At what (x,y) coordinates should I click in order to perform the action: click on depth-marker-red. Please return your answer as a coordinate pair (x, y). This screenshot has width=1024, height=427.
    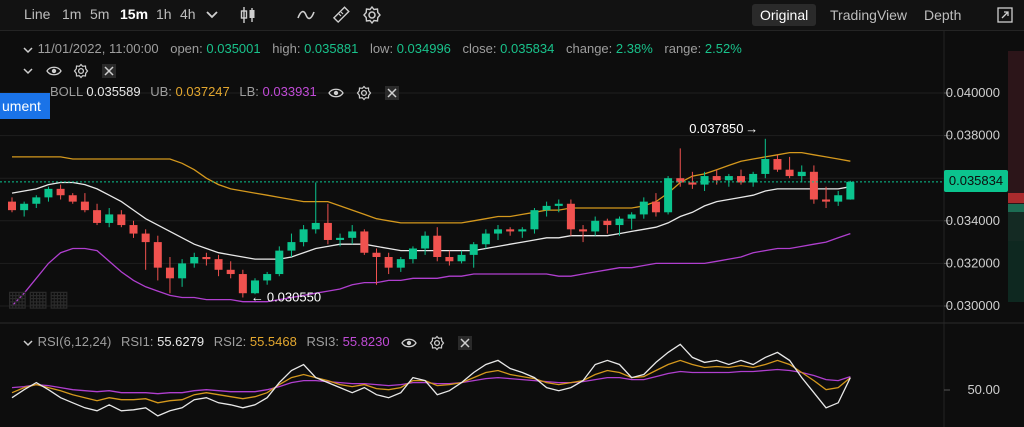
    Looking at the image, I should click on (1016, 198).